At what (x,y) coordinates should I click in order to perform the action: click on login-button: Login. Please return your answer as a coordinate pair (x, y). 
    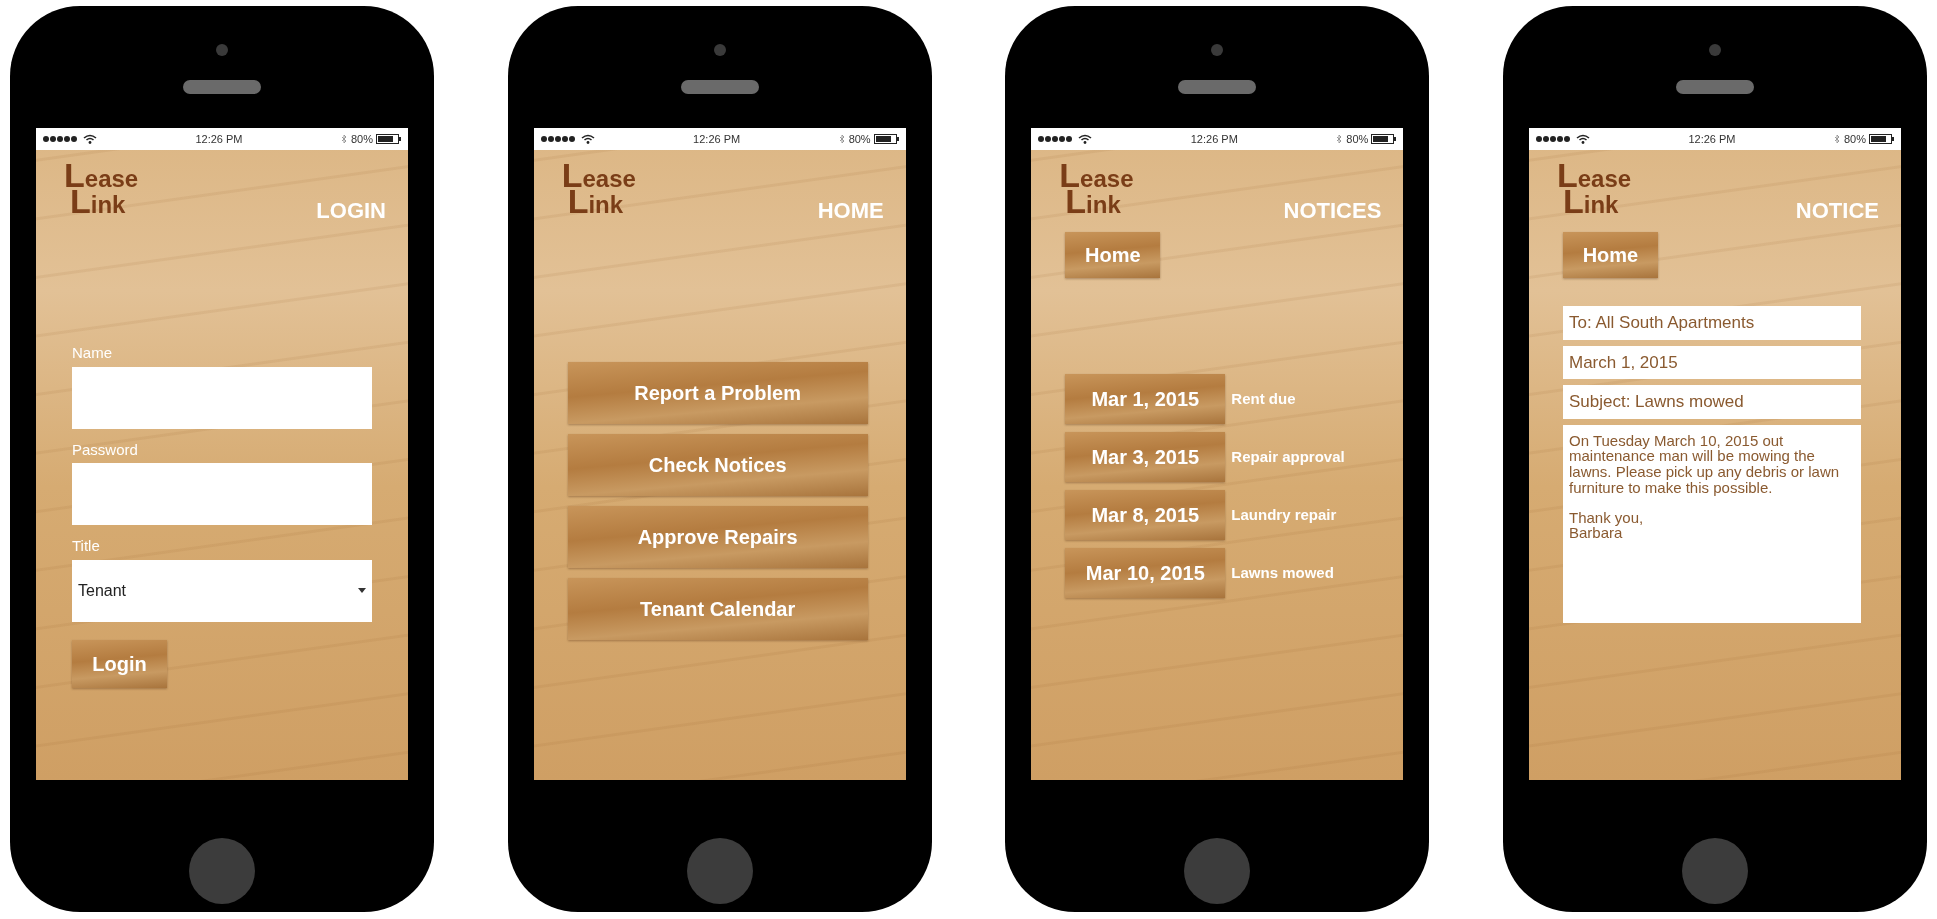
    Looking at the image, I should click on (119, 663).